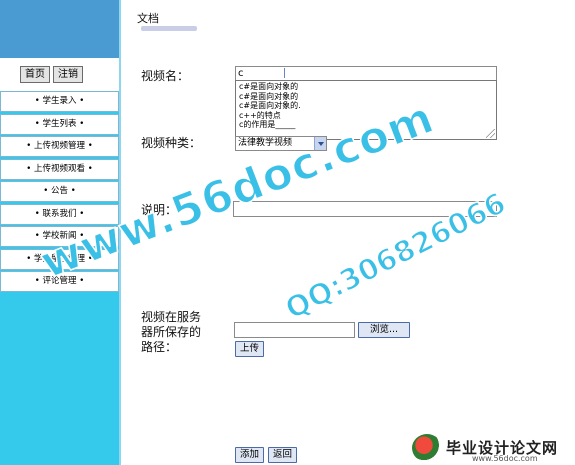 The image size is (575, 465). I want to click on autocomplete-item: c#是面向对象的., so click(366, 106).